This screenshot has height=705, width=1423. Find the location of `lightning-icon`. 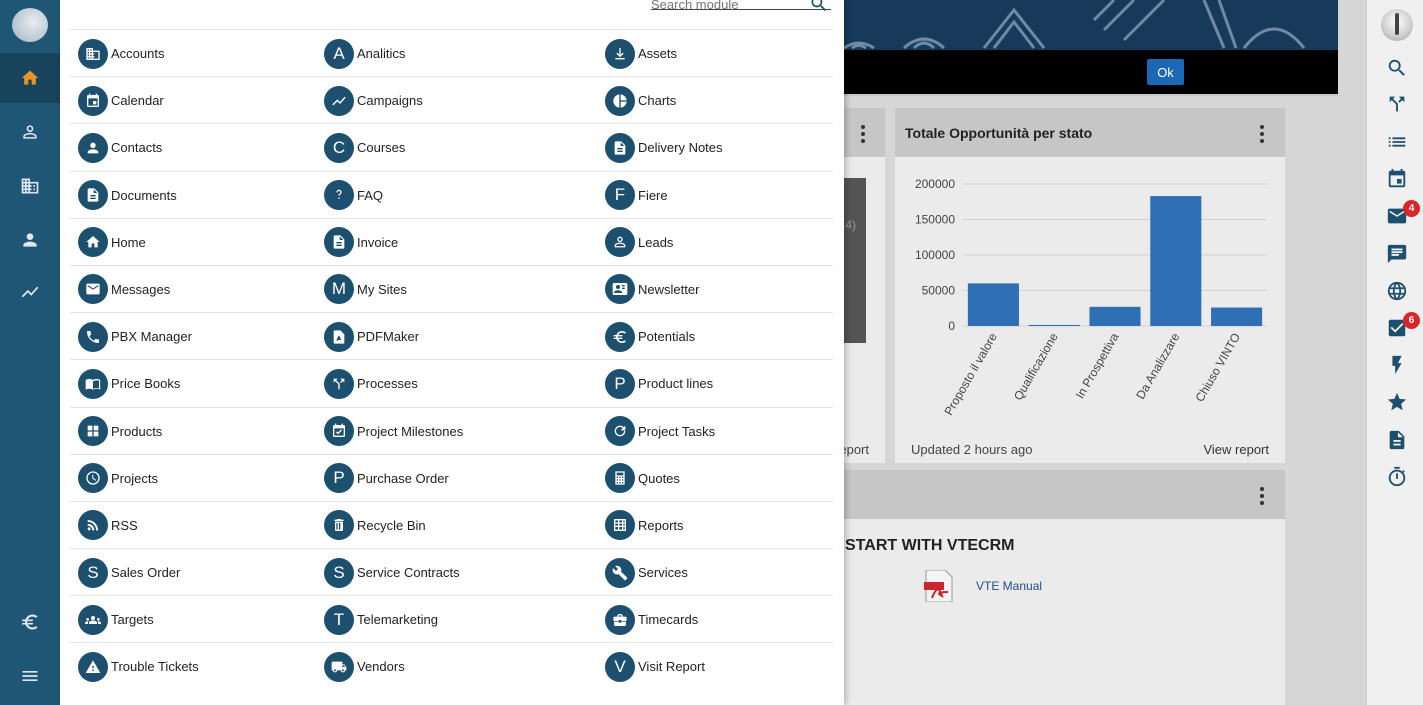

lightning-icon is located at coordinates (1397, 365).